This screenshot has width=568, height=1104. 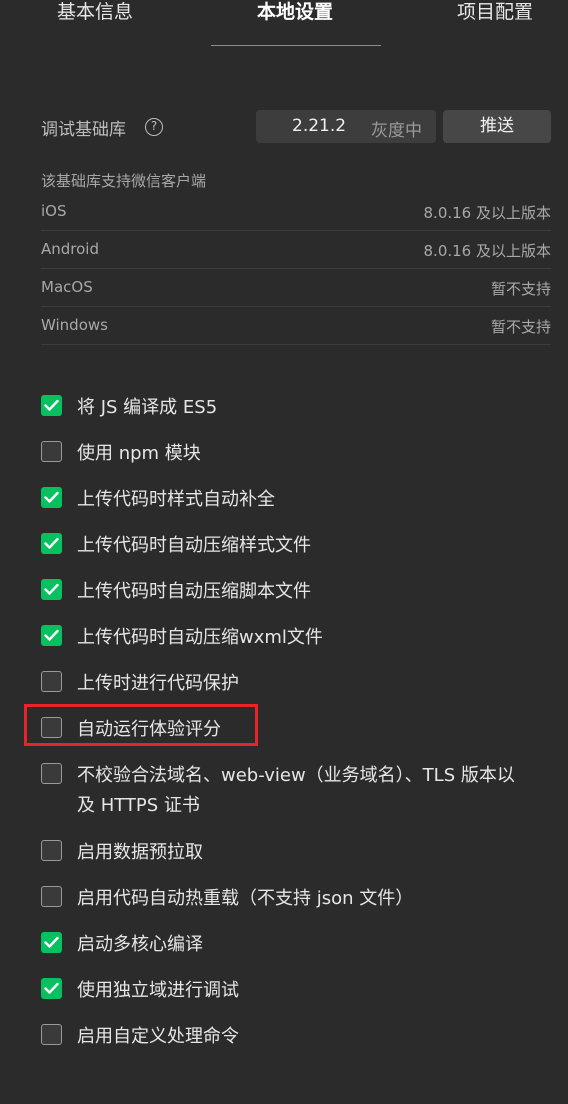 What do you see at coordinates (140, 852) in the screenshot?
I see `option-label: 启用数据预拉取` at bounding box center [140, 852].